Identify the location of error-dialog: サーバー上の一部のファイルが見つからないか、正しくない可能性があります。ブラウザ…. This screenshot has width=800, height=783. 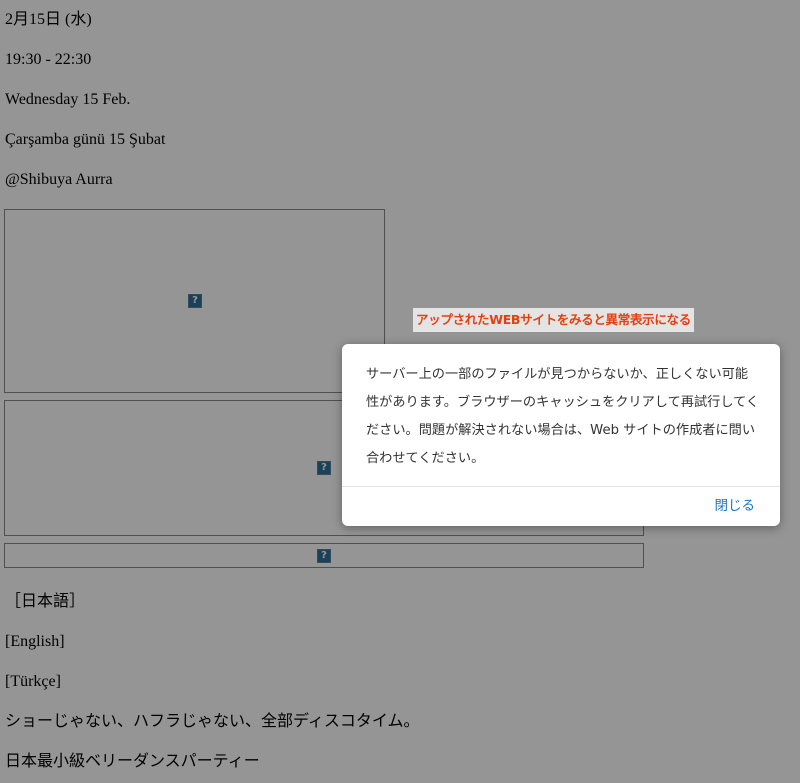
(561, 435).